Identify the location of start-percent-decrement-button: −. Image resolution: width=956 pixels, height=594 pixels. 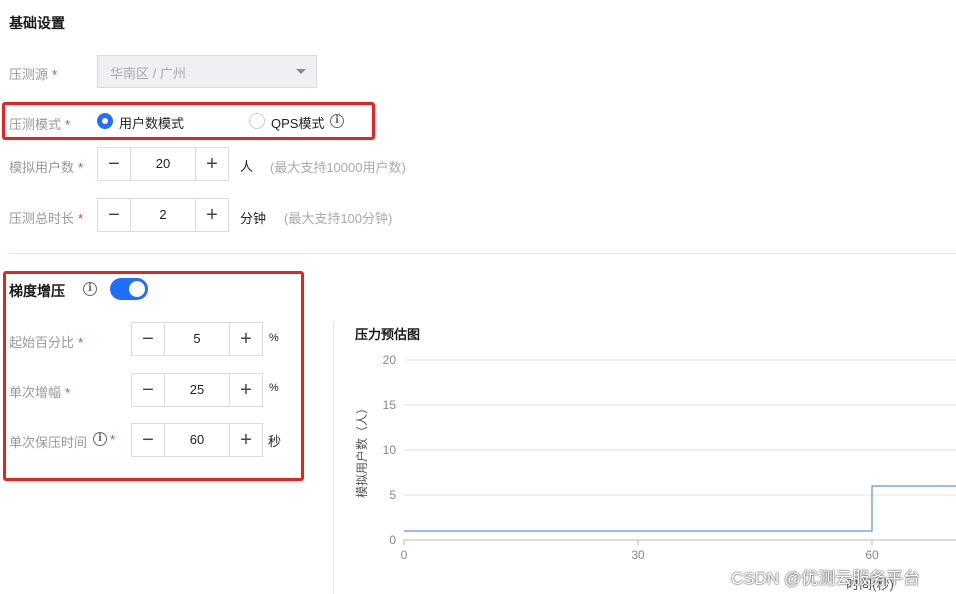
(148, 339).